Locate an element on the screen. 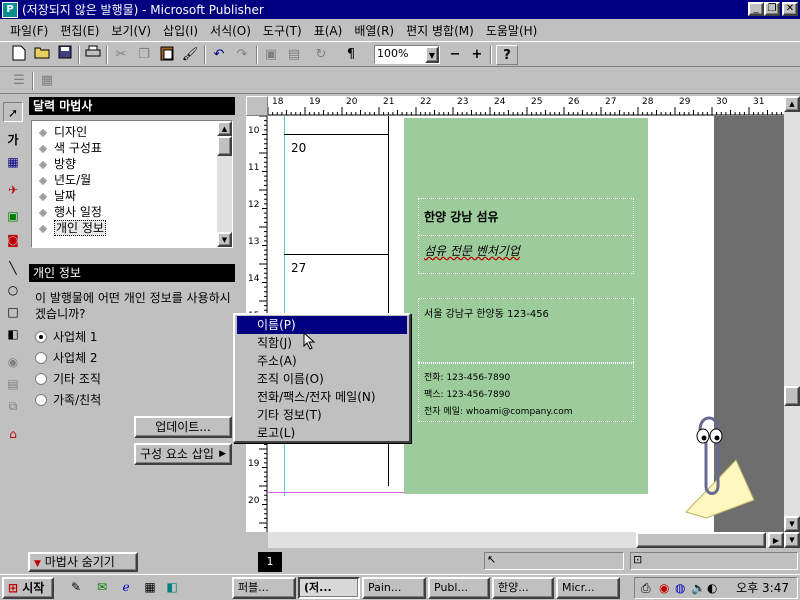 The width and height of the screenshot is (800, 600). menu-item-title: 직함(J) is located at coordinates (322, 343).